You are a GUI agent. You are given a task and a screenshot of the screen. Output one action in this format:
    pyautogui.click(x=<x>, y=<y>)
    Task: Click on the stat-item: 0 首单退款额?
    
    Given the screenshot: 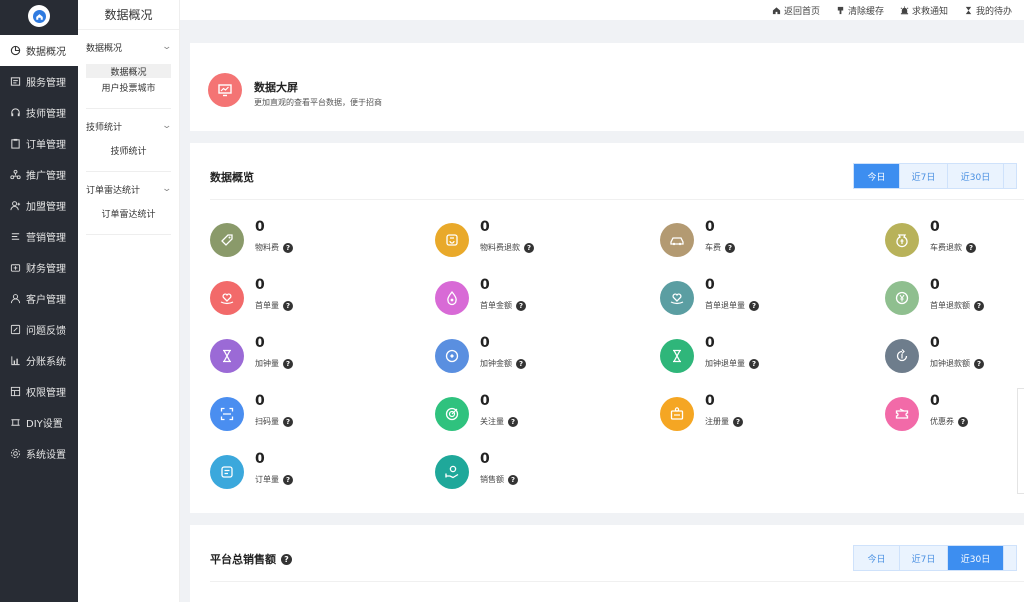 What is the action you would take?
    pyautogui.click(x=954, y=297)
    